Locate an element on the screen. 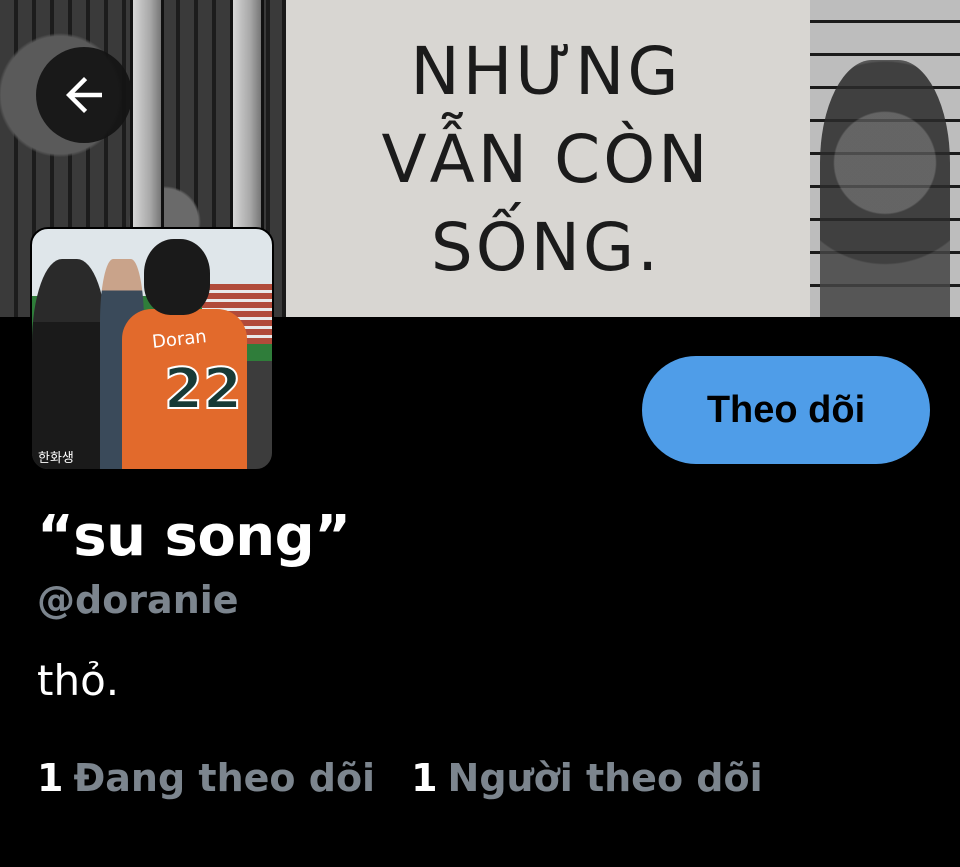 The image size is (960, 867). avatar-head is located at coordinates (177, 277).